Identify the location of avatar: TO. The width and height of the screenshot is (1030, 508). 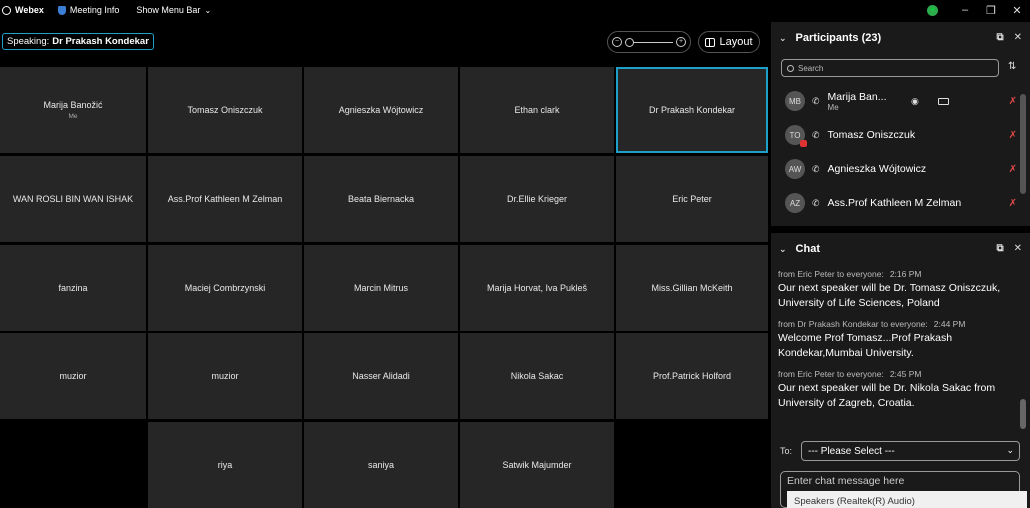
(796, 136).